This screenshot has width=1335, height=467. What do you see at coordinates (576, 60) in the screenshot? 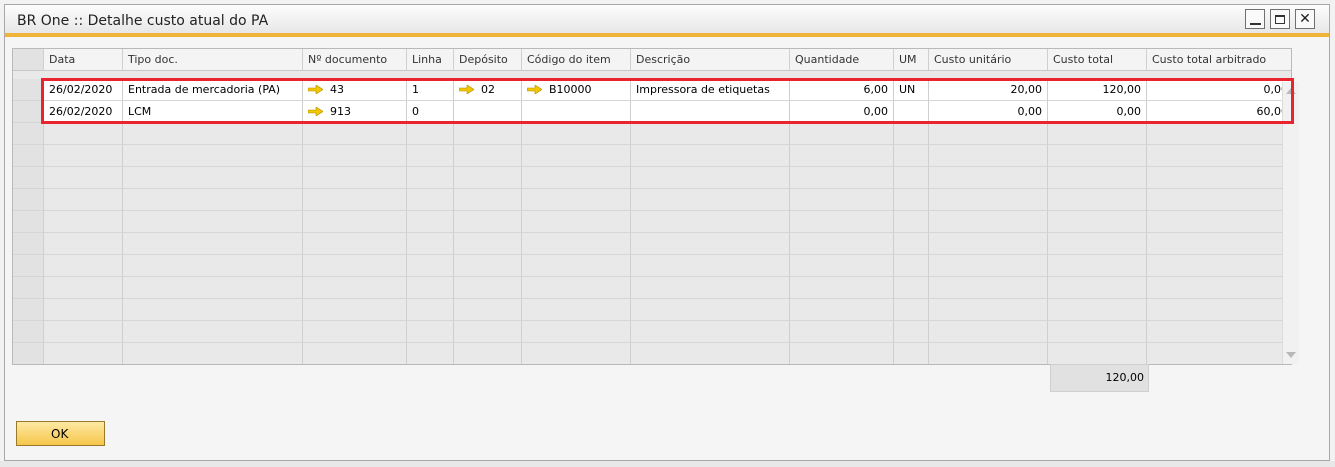
I see `col-header-codigo-item: Código do item` at bounding box center [576, 60].